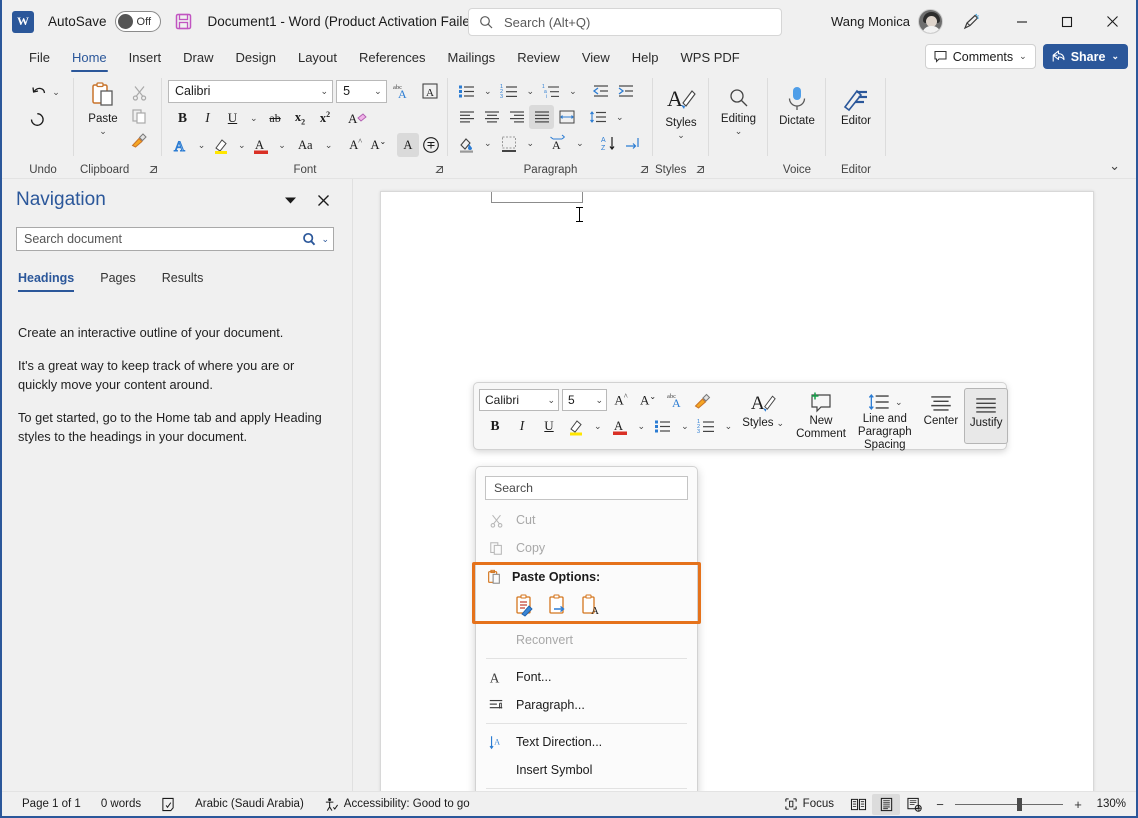 The image size is (1138, 818). Describe the element at coordinates (763, 416) in the screenshot. I see `mini-styles-button: A Styles ⌄` at that location.